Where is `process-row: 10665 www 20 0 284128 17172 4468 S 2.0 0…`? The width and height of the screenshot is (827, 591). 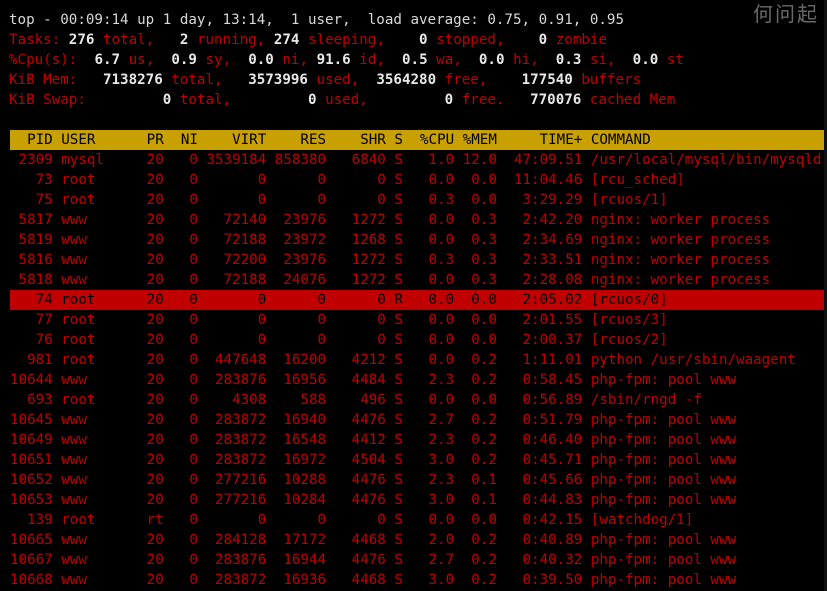
process-row: 10665 www 20 0 284128 17172 4468 S 2.0 0… is located at coordinates (418, 540).